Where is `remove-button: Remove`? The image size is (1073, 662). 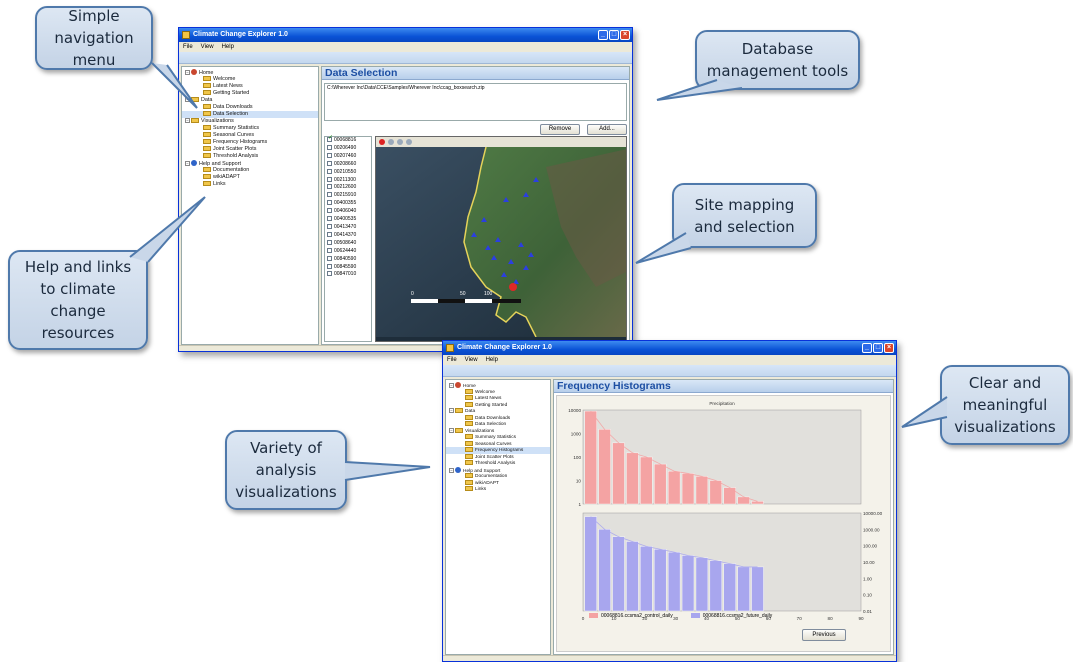 remove-button: Remove is located at coordinates (560, 129).